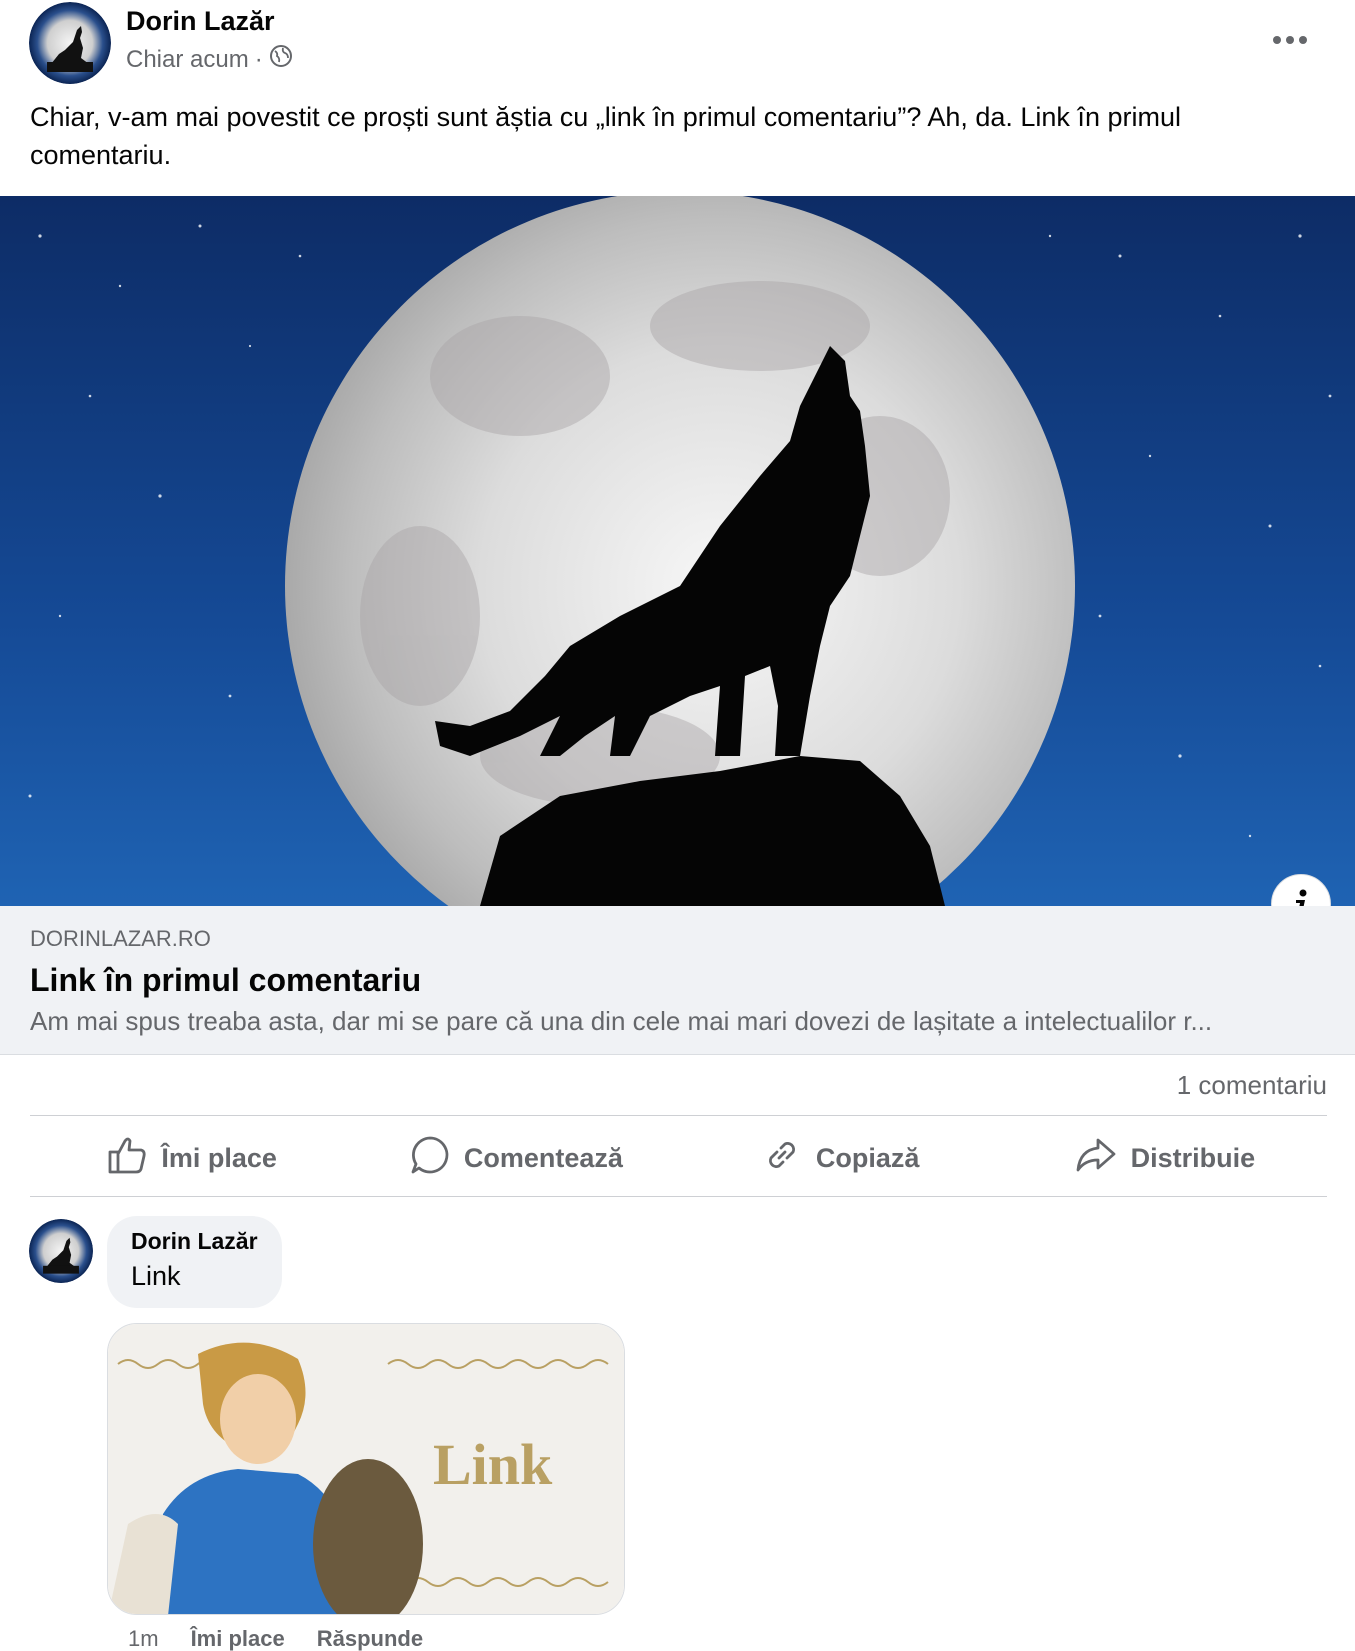  Describe the element at coordinates (1290, 40) in the screenshot. I see `more-options-icon` at that location.